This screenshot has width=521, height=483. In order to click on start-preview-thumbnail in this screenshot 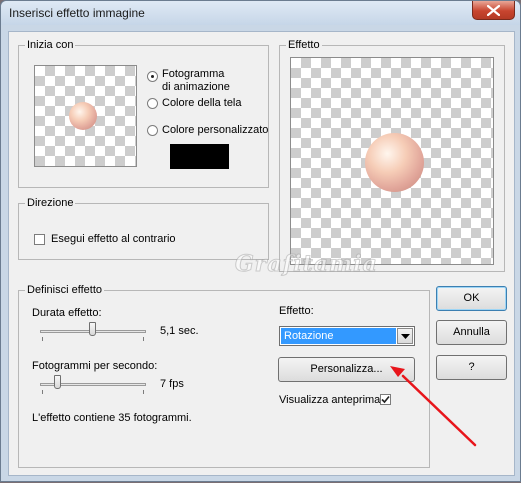, I will do `click(85, 116)`.